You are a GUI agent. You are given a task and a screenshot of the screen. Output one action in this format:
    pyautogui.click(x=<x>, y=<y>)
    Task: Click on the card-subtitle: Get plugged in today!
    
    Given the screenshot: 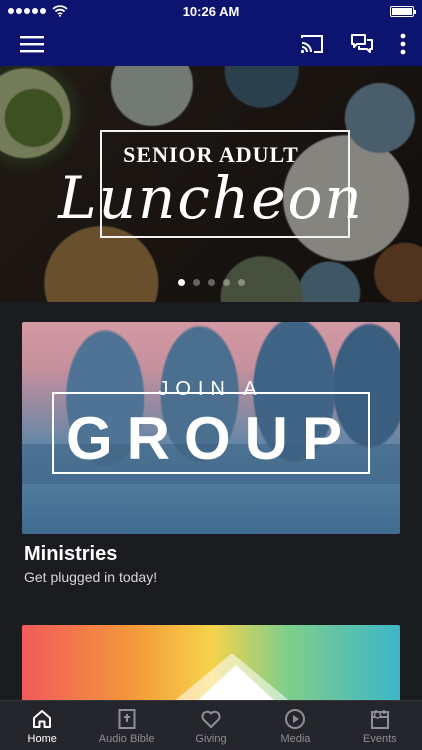 What is the action you would take?
    pyautogui.click(x=91, y=577)
    